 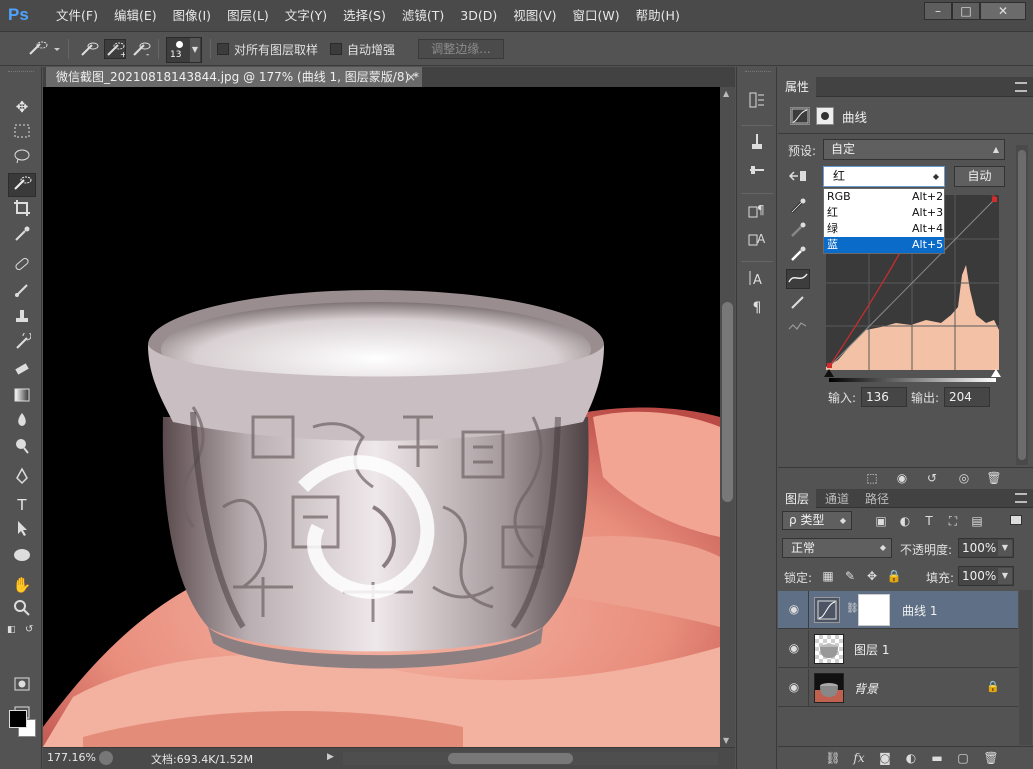 I want to click on tab-properties: 属性, so click(x=797, y=87).